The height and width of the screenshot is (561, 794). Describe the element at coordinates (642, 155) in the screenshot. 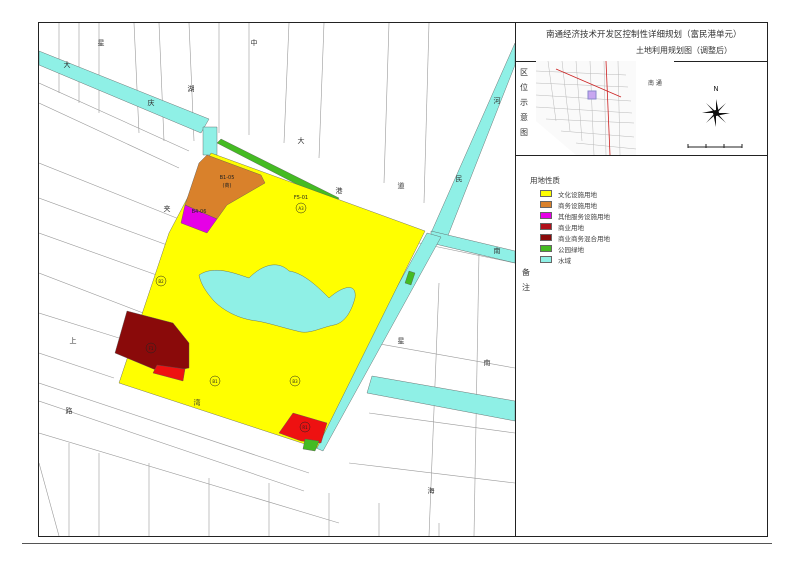

I see `panel-divider` at that location.